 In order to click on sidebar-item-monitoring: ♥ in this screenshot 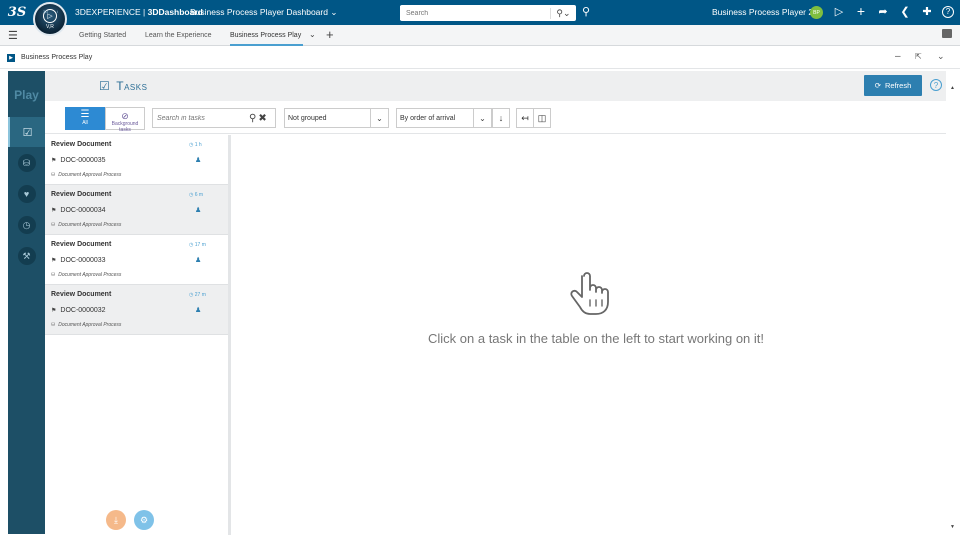, I will do `click(26, 194)`.